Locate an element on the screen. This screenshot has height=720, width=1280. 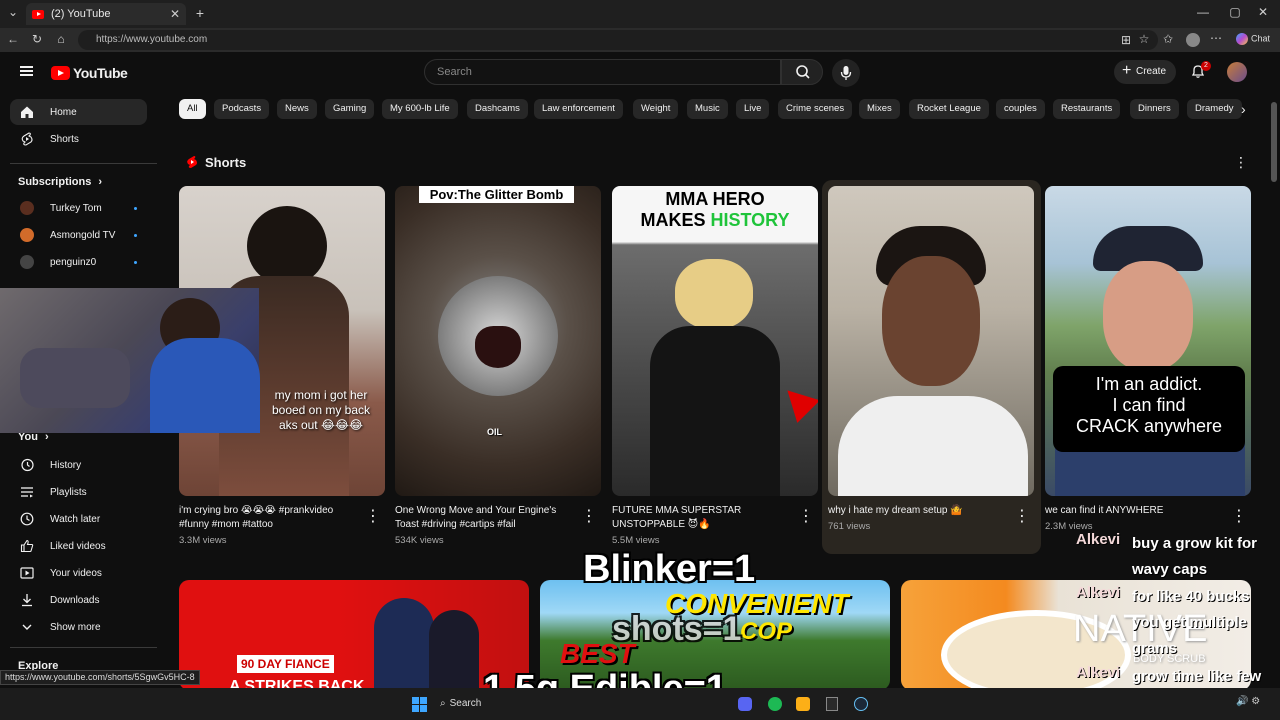
chip-rocket-league: Rocket League is located at coordinates (949, 109).